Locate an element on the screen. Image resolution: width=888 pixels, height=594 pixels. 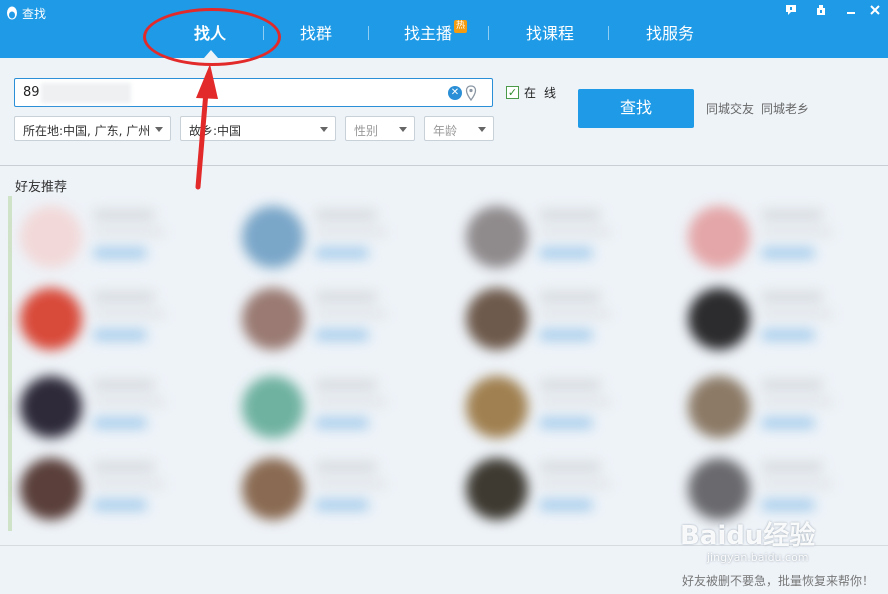
redacted-area is located at coordinates (86, 93).